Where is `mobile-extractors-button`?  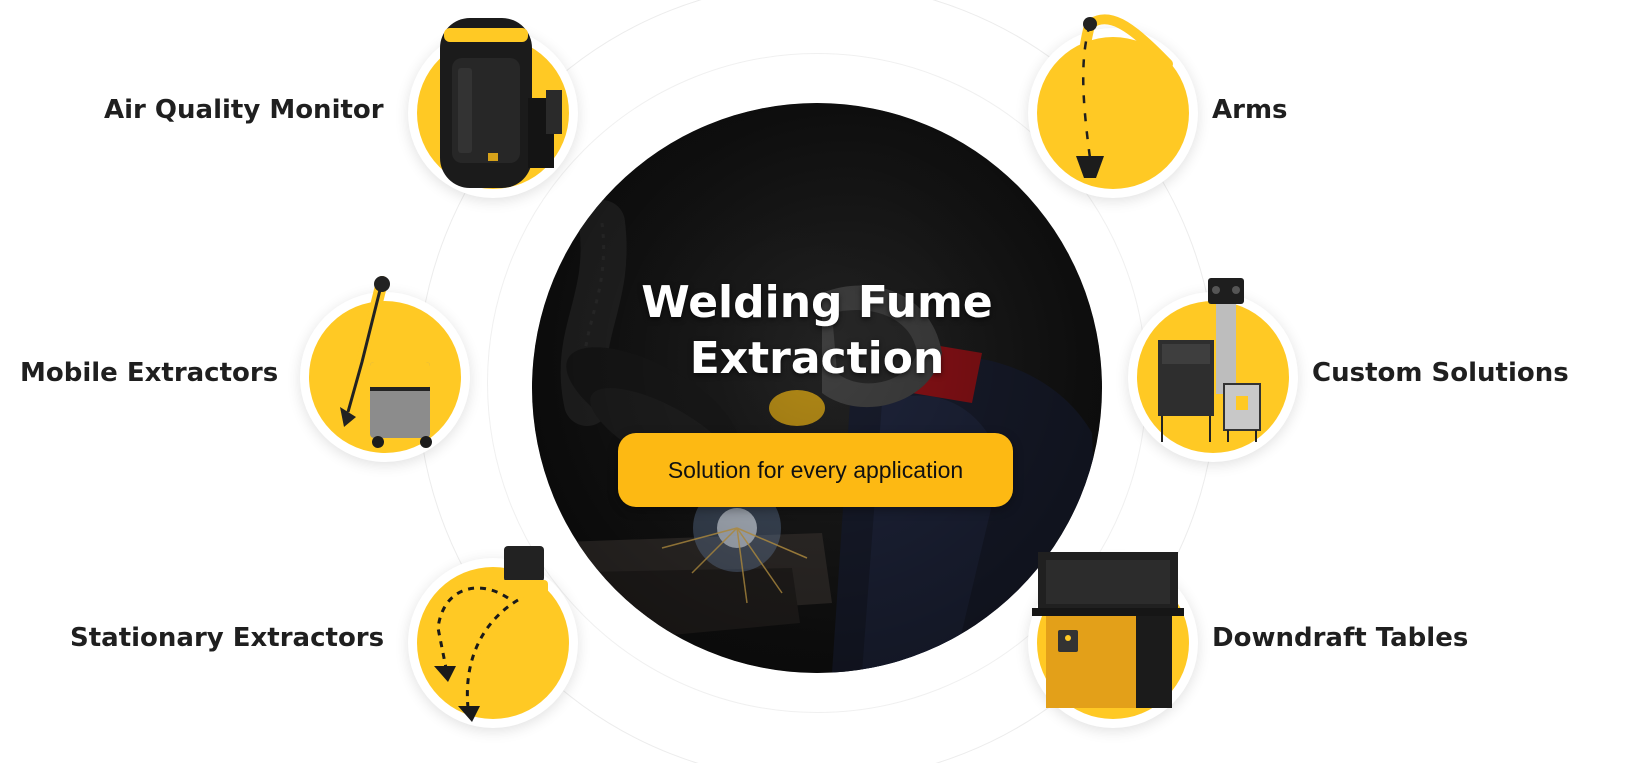
mobile-extractors-button is located at coordinates (385, 369).